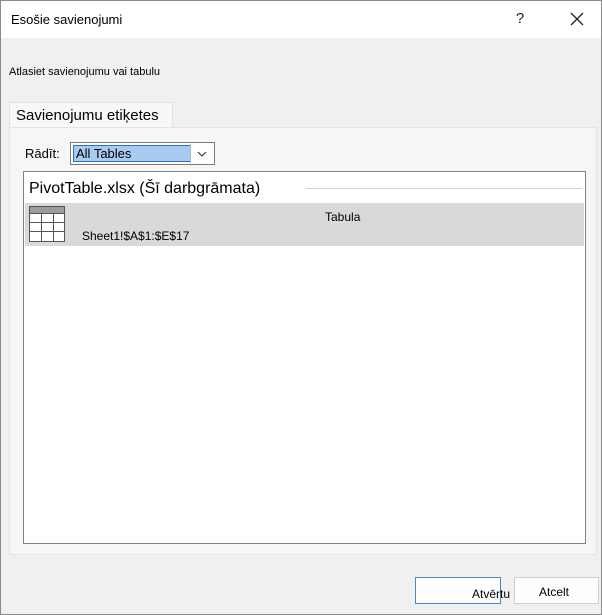  What do you see at coordinates (304, 224) in the screenshot?
I see `list-item: Tabula Sheet1!$A$1:$E$17` at bounding box center [304, 224].